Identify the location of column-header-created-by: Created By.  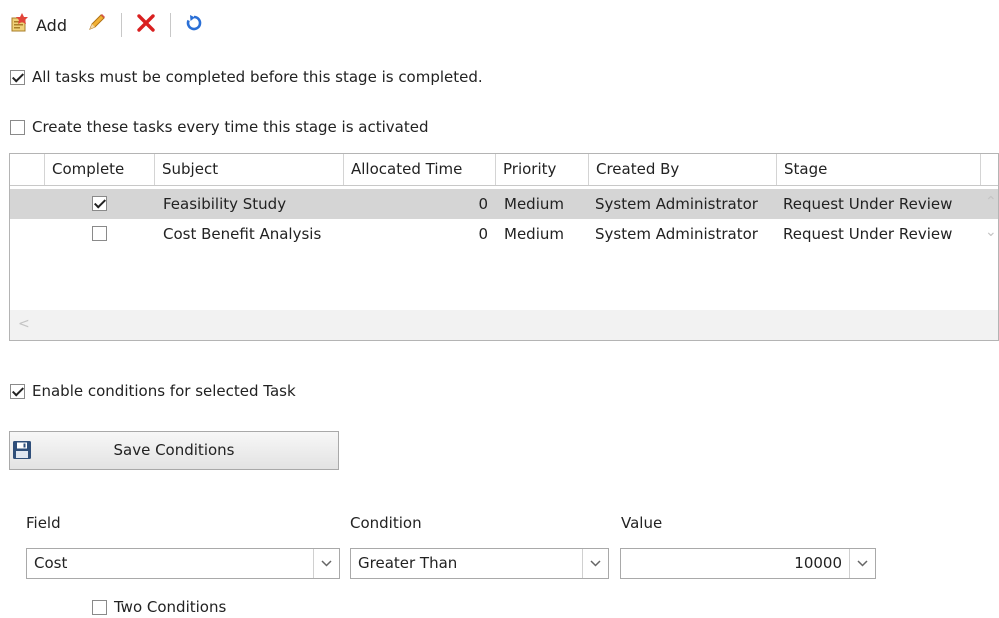
(683, 169).